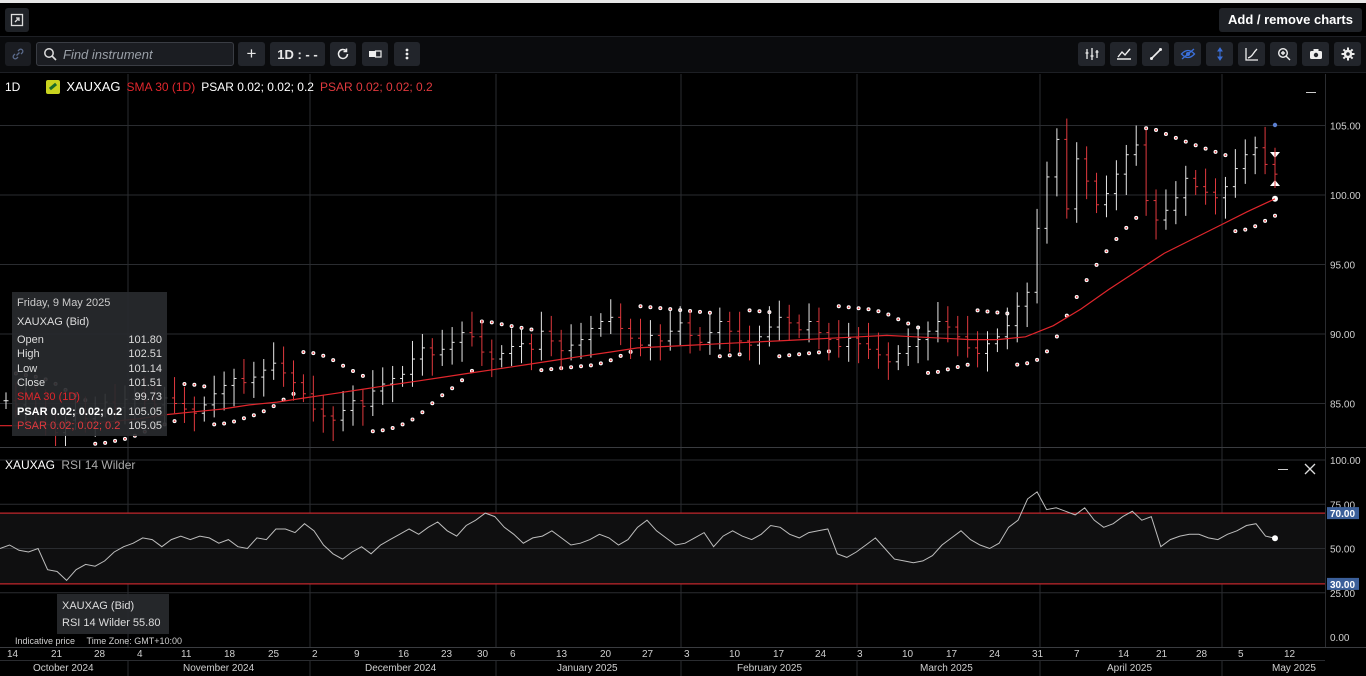  I want to click on settings-icon, so click(1347, 54).